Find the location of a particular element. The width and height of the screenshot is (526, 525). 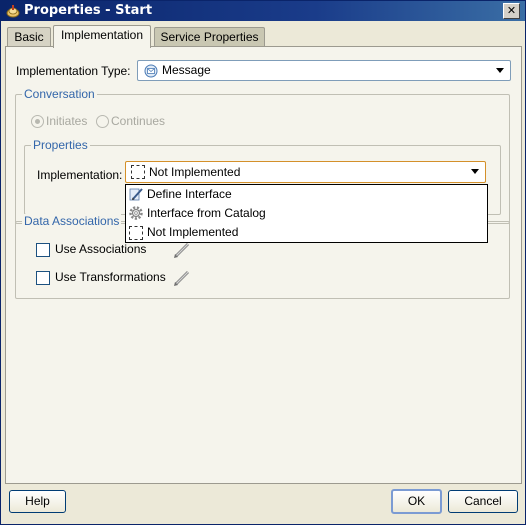

define-interface-icon is located at coordinates (136, 194).